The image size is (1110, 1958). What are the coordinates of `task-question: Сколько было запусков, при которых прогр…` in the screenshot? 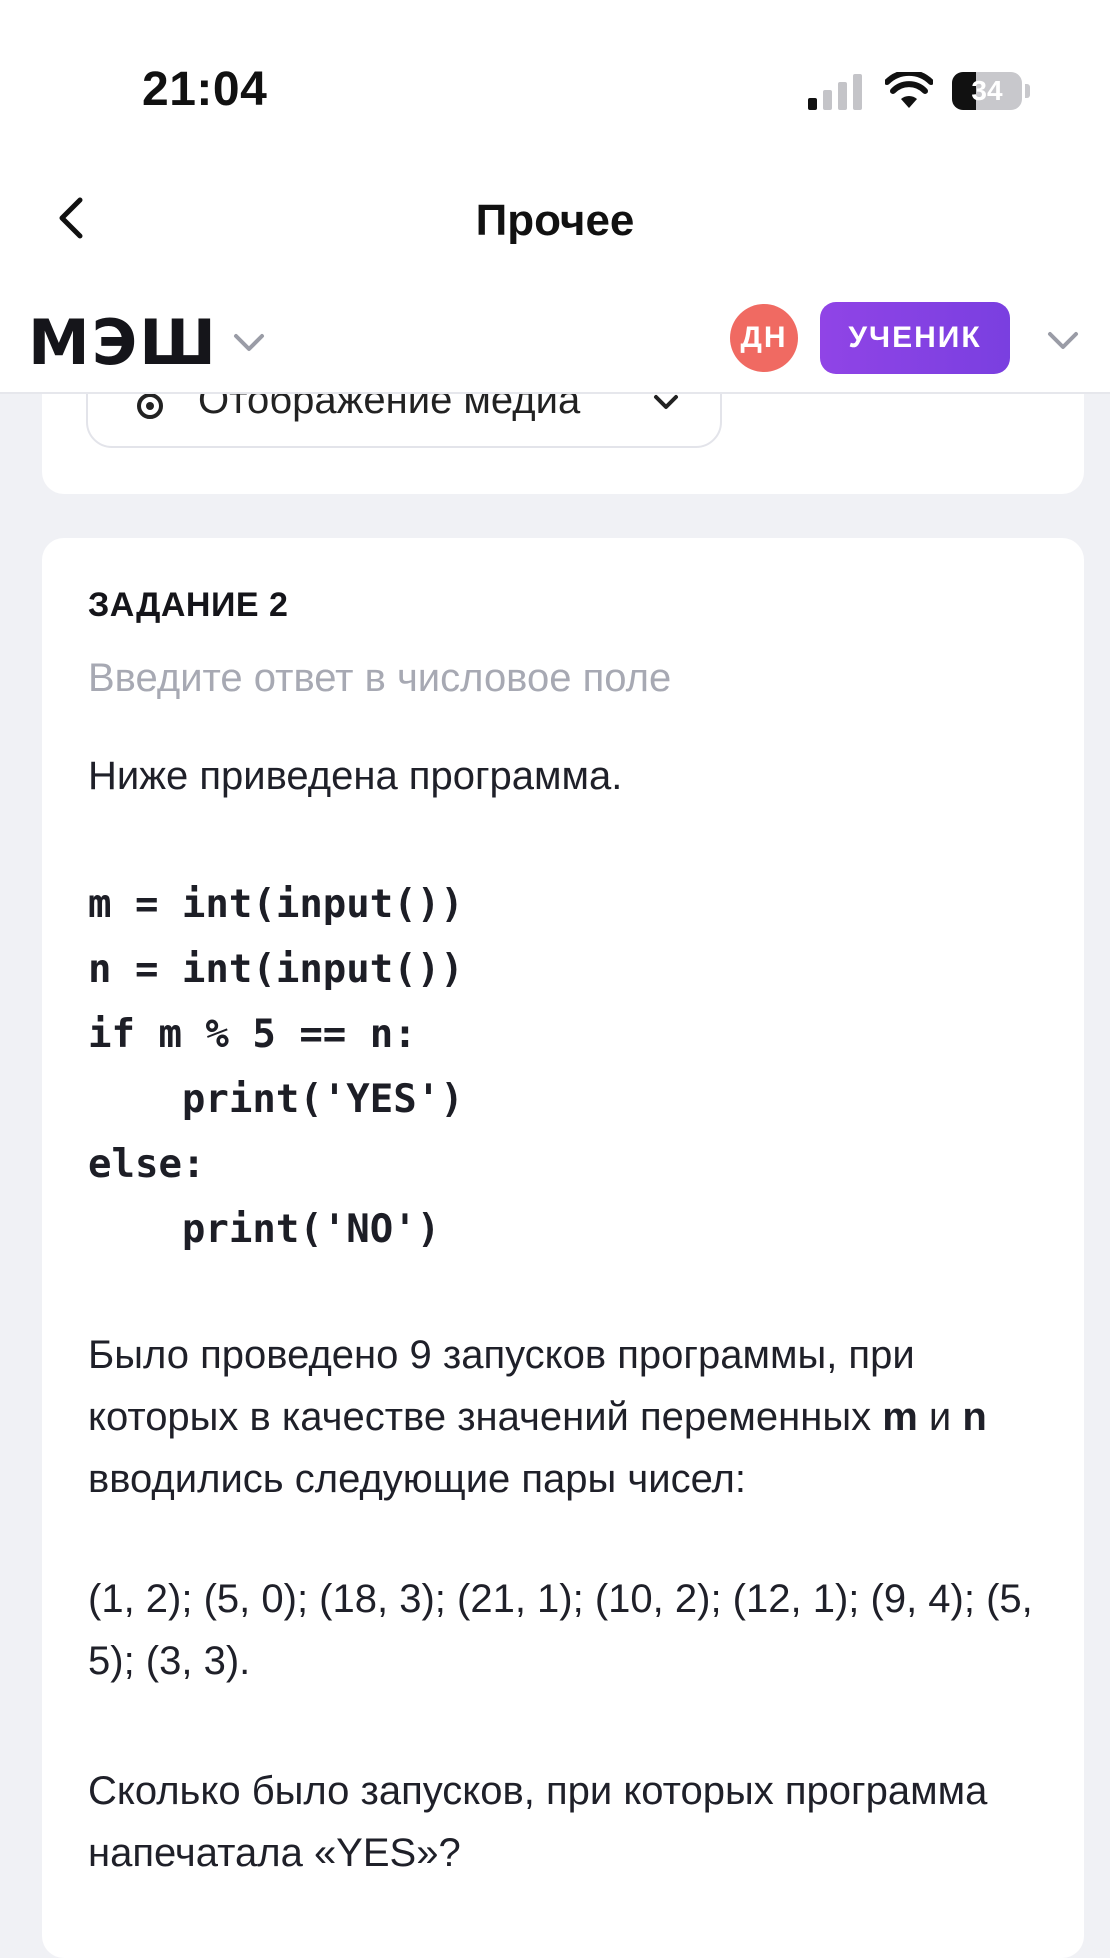 It's located at (538, 1822).